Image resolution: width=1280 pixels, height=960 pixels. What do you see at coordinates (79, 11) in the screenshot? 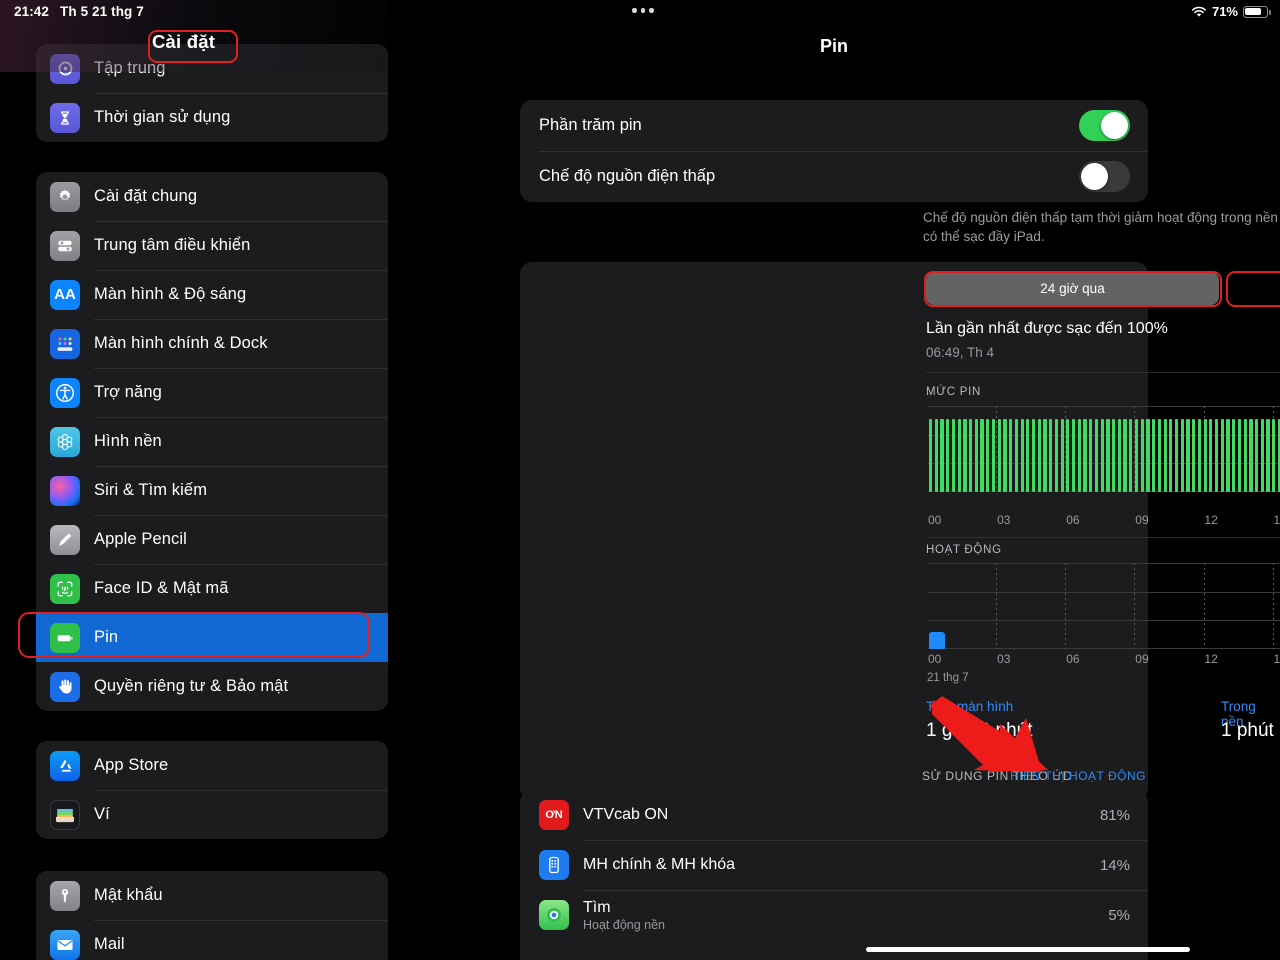
I see `status-bar-left: 21:42 Th 5 21 thg 7` at bounding box center [79, 11].